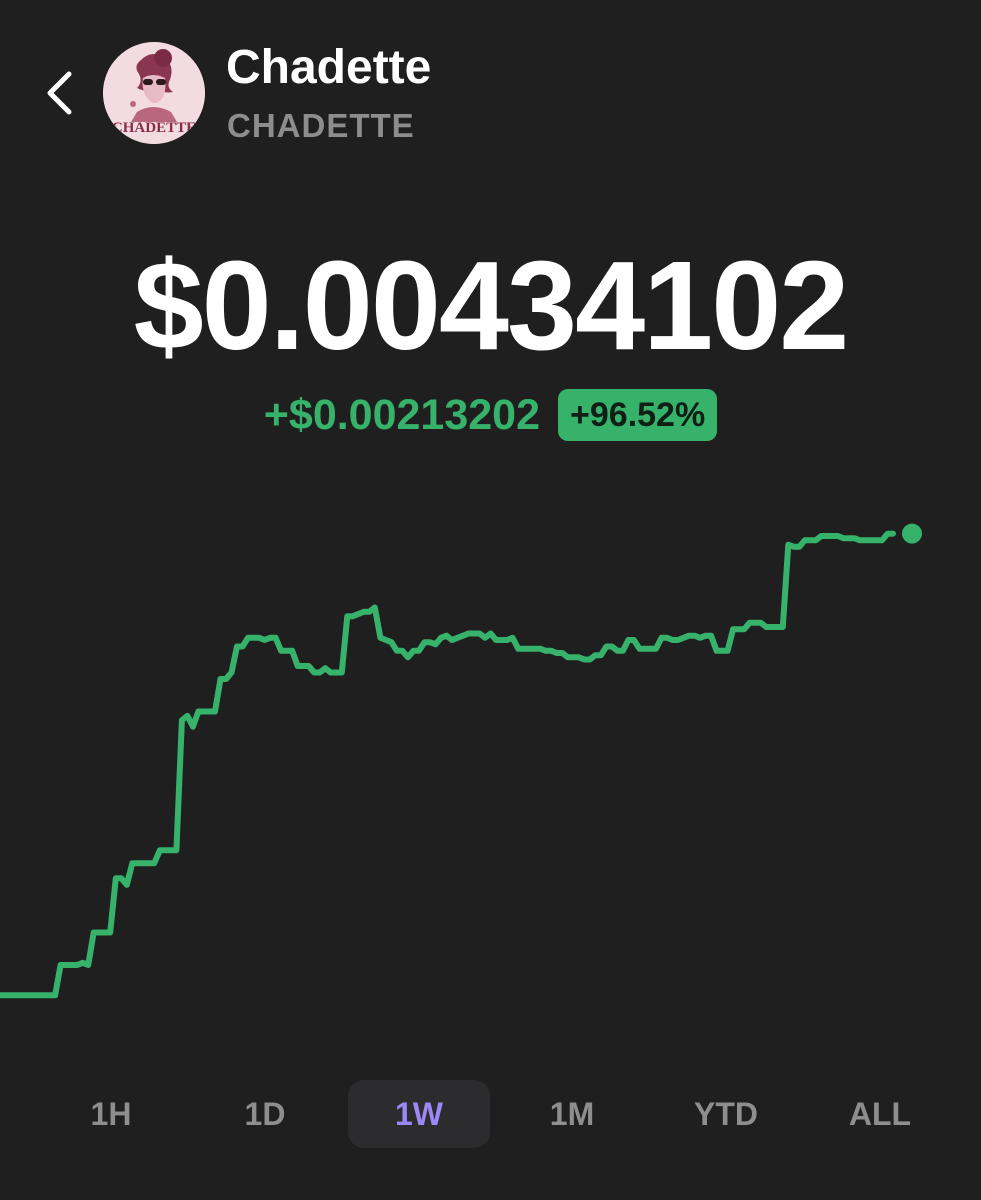 This screenshot has height=1200, width=981. What do you see at coordinates (265, 1114) in the screenshot?
I see `range-tab-1d: 1D` at bounding box center [265, 1114].